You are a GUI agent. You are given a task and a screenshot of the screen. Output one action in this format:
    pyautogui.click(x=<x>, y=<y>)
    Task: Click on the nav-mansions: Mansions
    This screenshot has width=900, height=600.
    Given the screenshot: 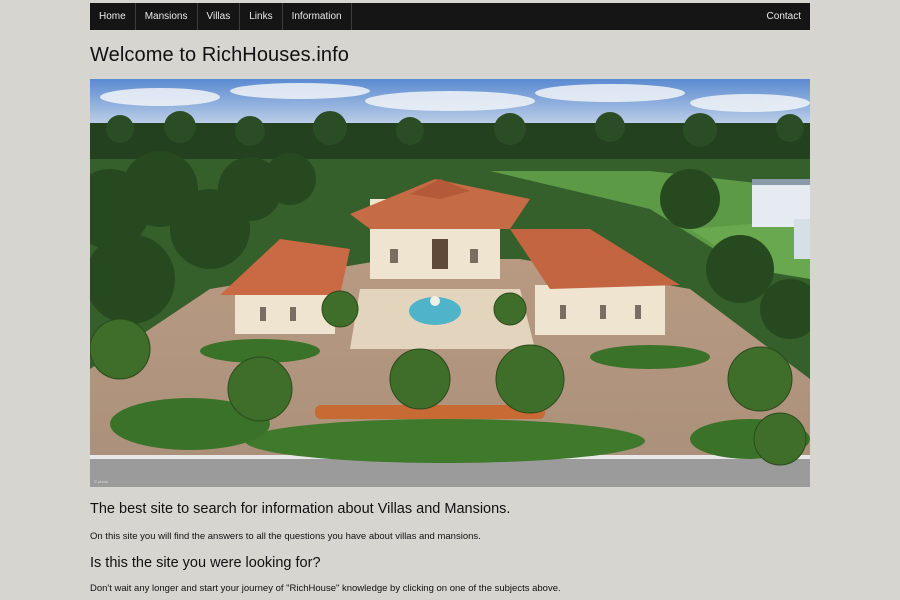 What is the action you would take?
    pyautogui.click(x=167, y=16)
    